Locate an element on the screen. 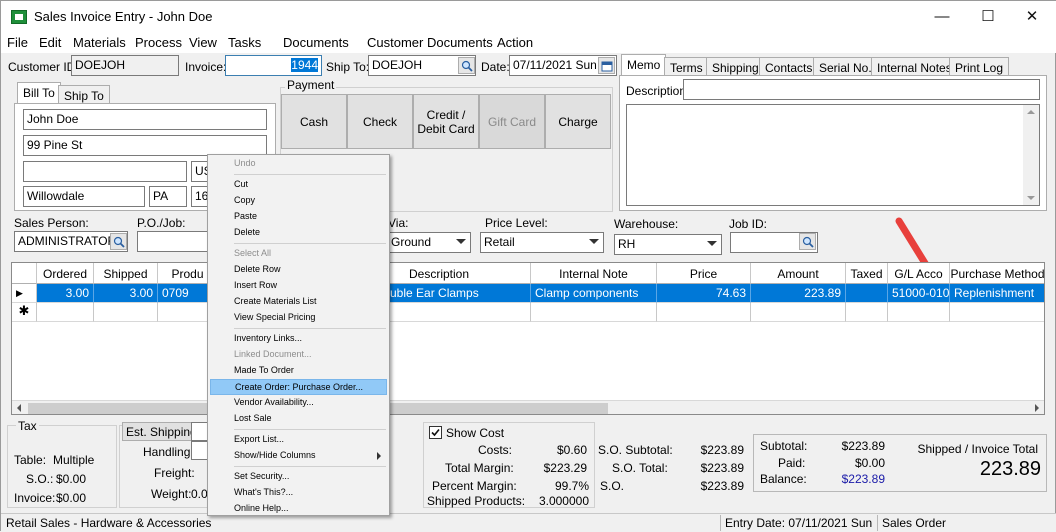 Image resolution: width=1056 pixels, height=532 pixels. col-gl-account: G/L Acco is located at coordinates (919, 273).